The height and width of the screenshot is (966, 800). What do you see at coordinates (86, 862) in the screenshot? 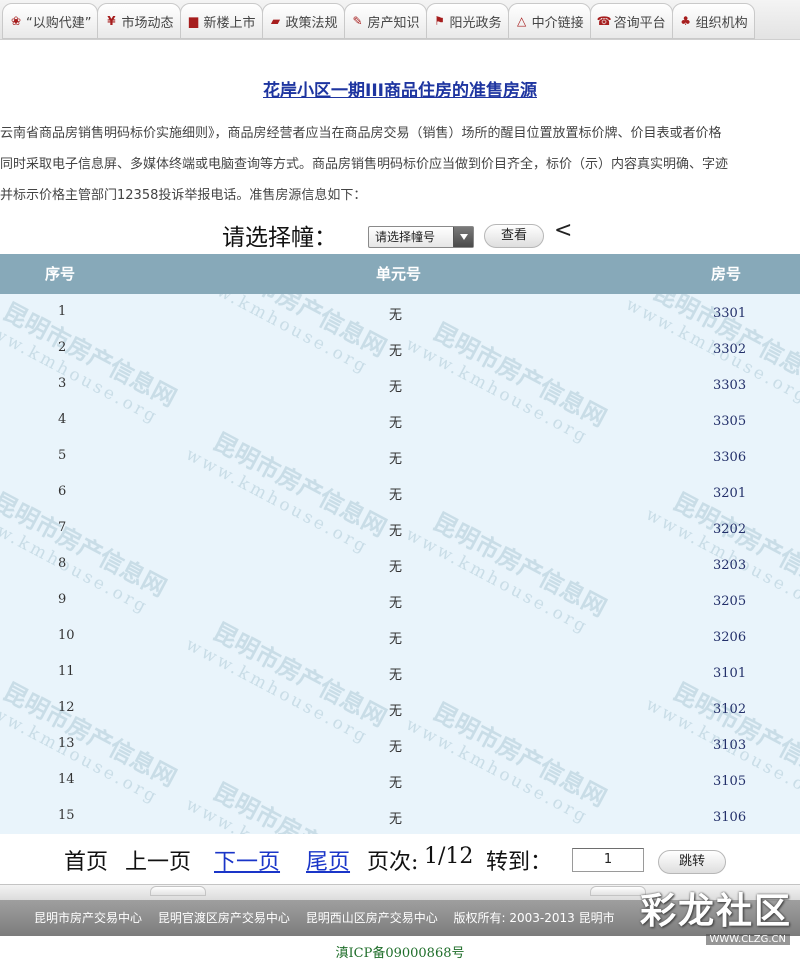
I see `first-page-label: 首页` at bounding box center [86, 862].